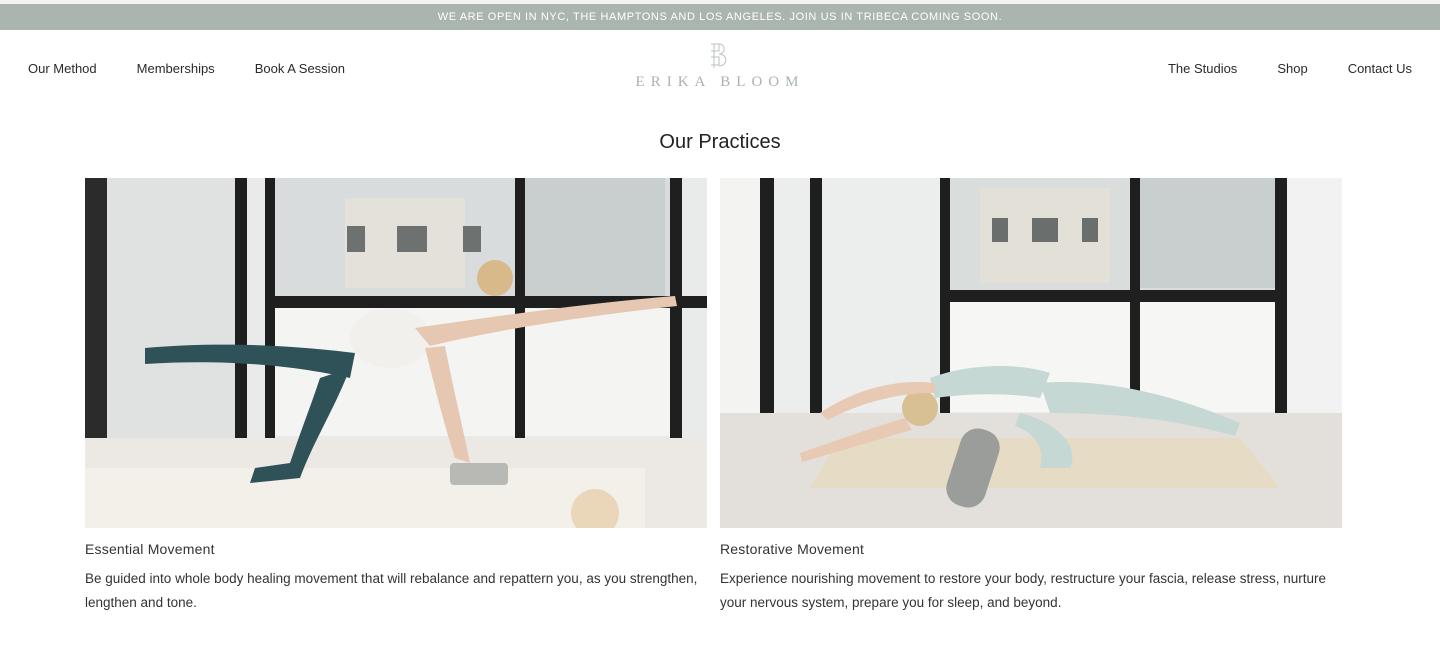 The image size is (1440, 652). What do you see at coordinates (396, 549) in the screenshot?
I see `essential-movement-title: Essential Movement` at bounding box center [396, 549].